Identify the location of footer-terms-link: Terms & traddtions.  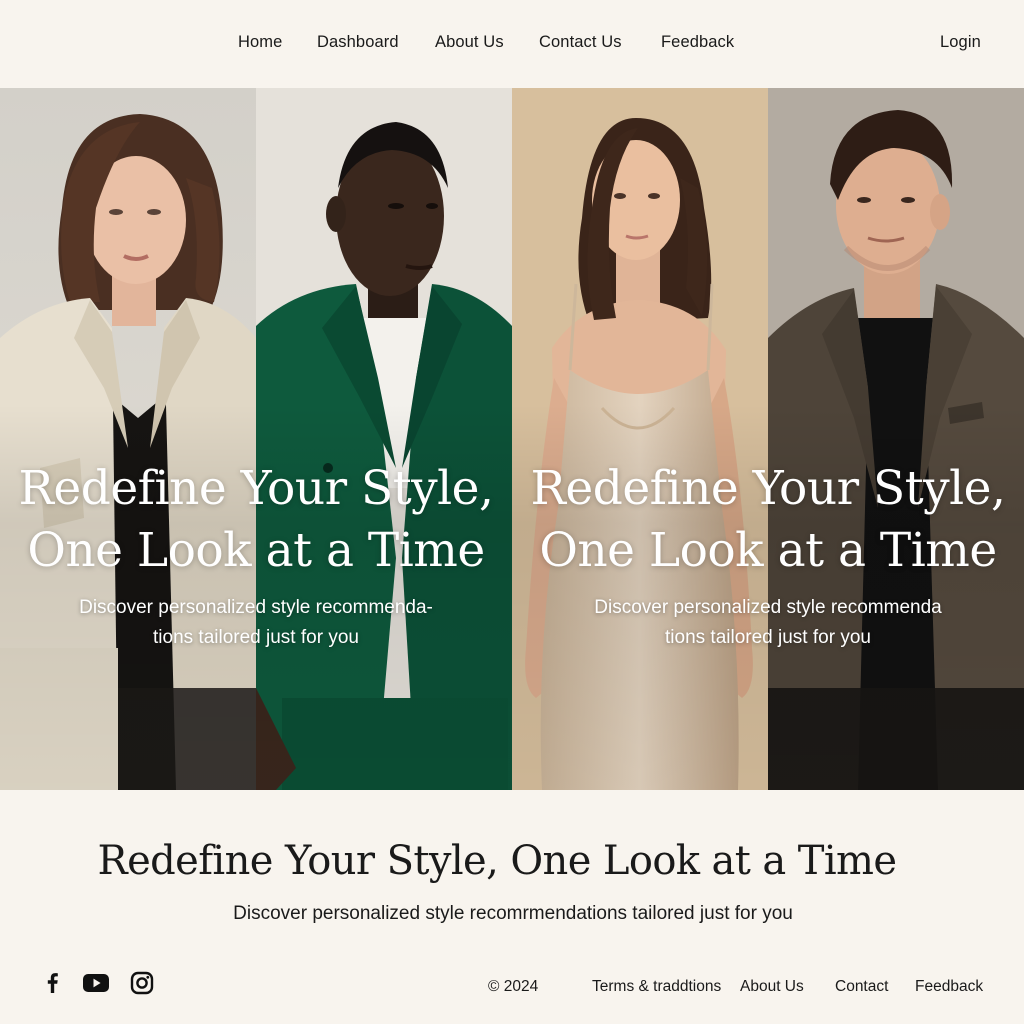
(656, 987).